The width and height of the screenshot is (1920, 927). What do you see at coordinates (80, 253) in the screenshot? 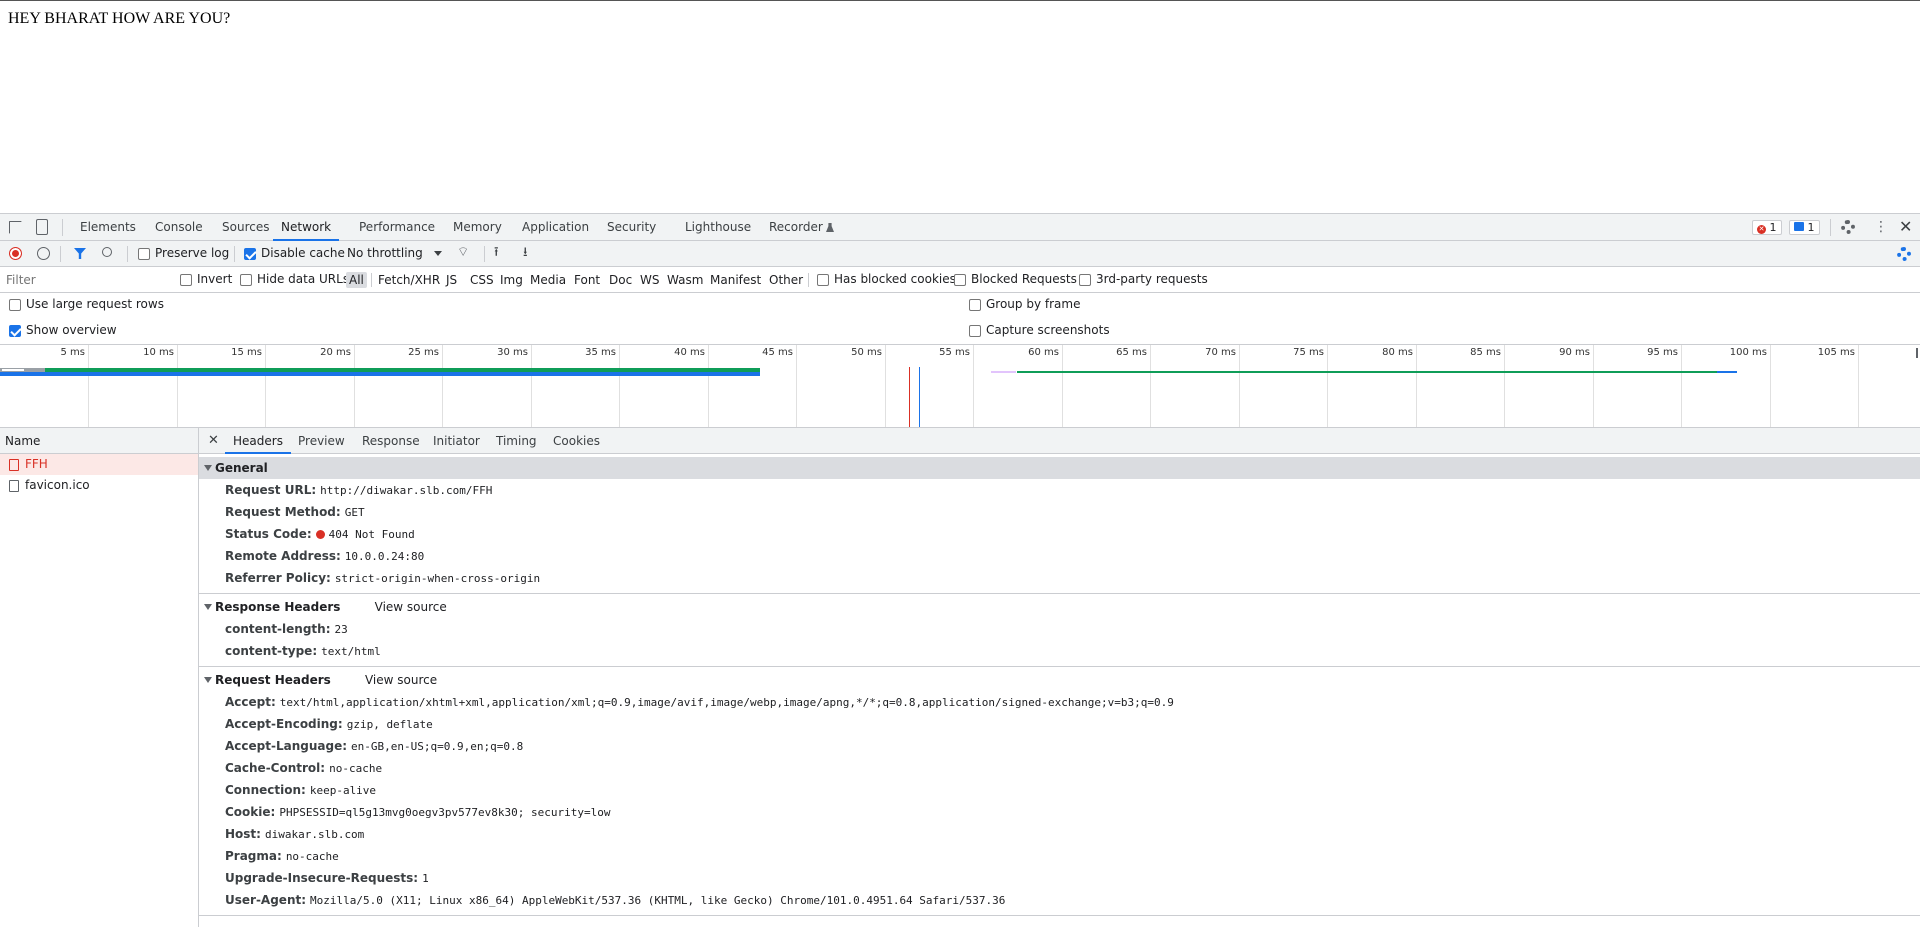
I see `filter-funnel-icon` at bounding box center [80, 253].